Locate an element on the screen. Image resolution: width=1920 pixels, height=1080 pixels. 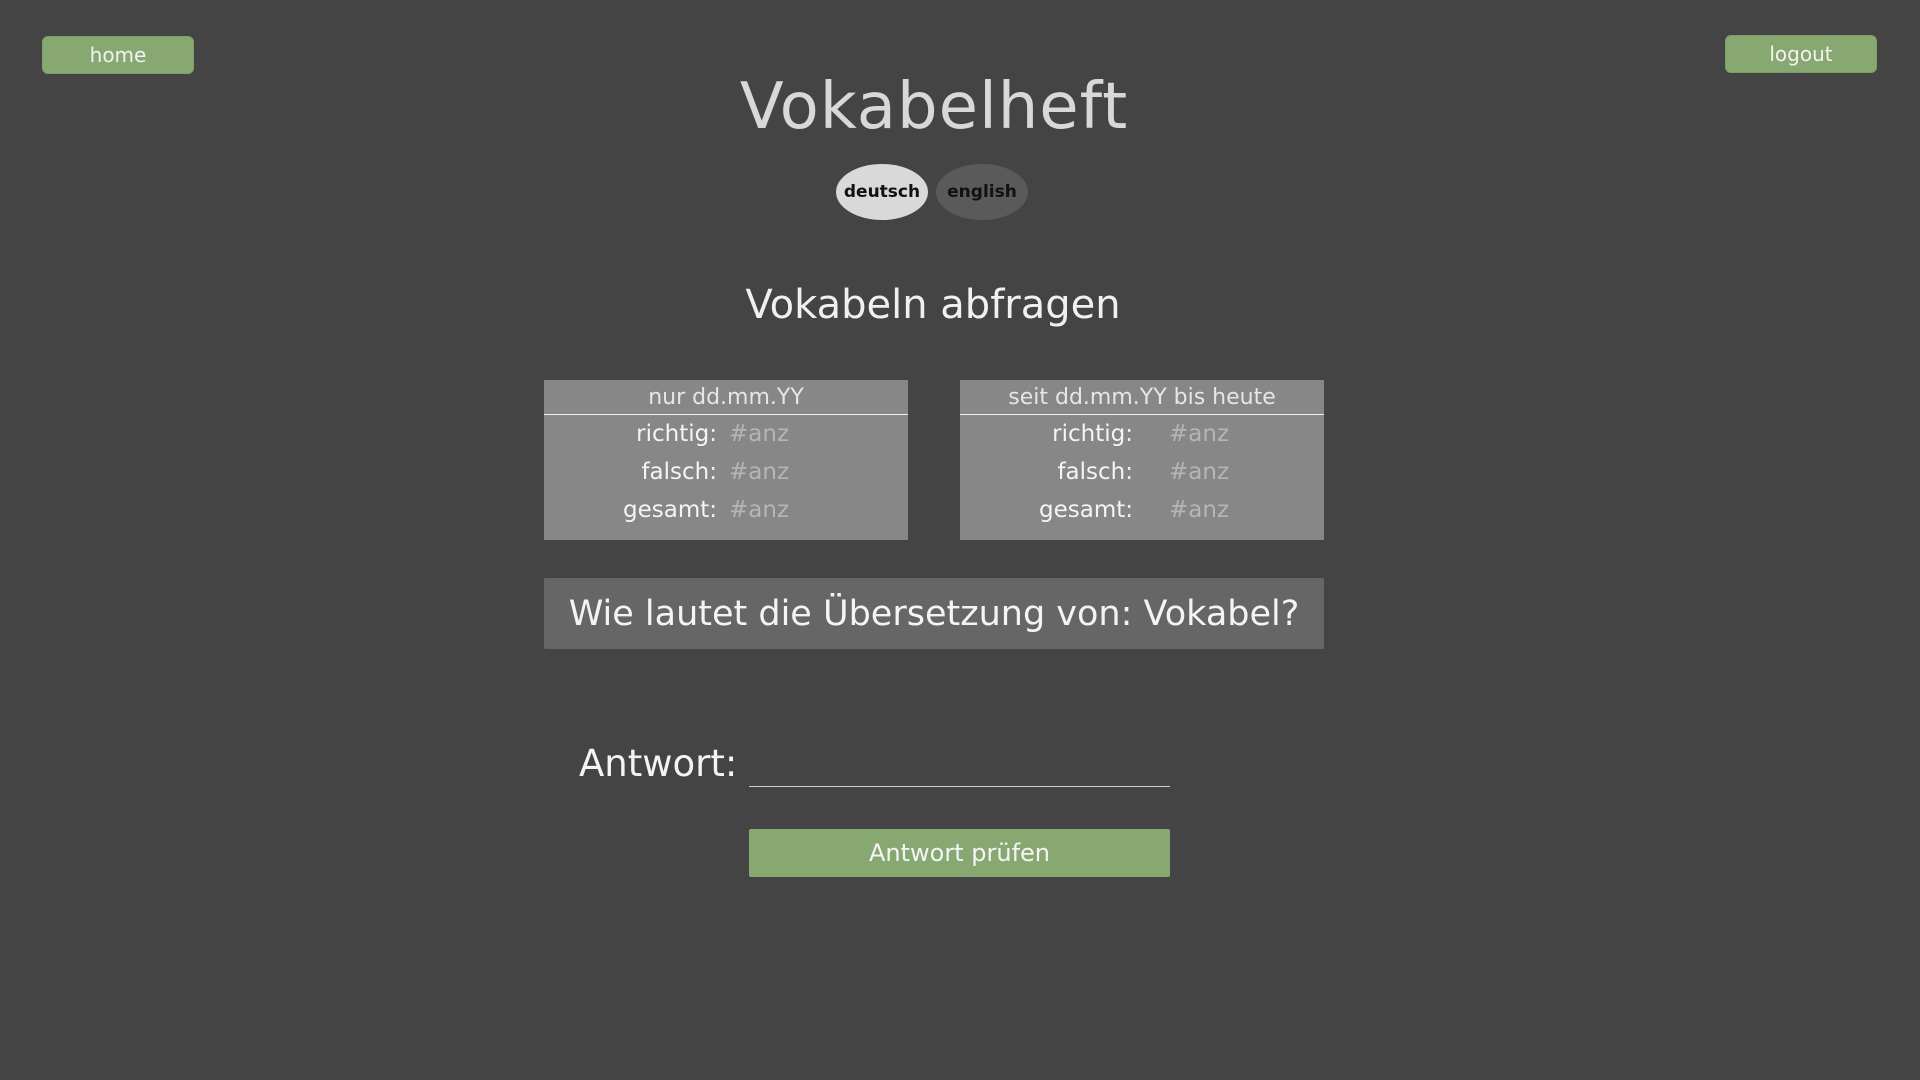
language-switch: deutsch english is located at coordinates (932, 192).